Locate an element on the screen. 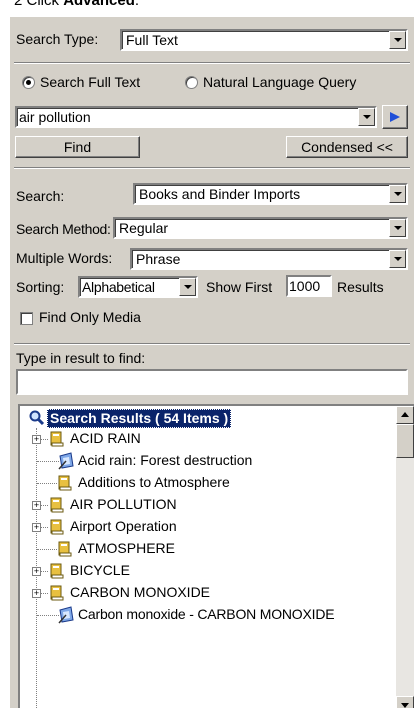 The width and height of the screenshot is (419, 708). run-search-button is located at coordinates (395, 117).